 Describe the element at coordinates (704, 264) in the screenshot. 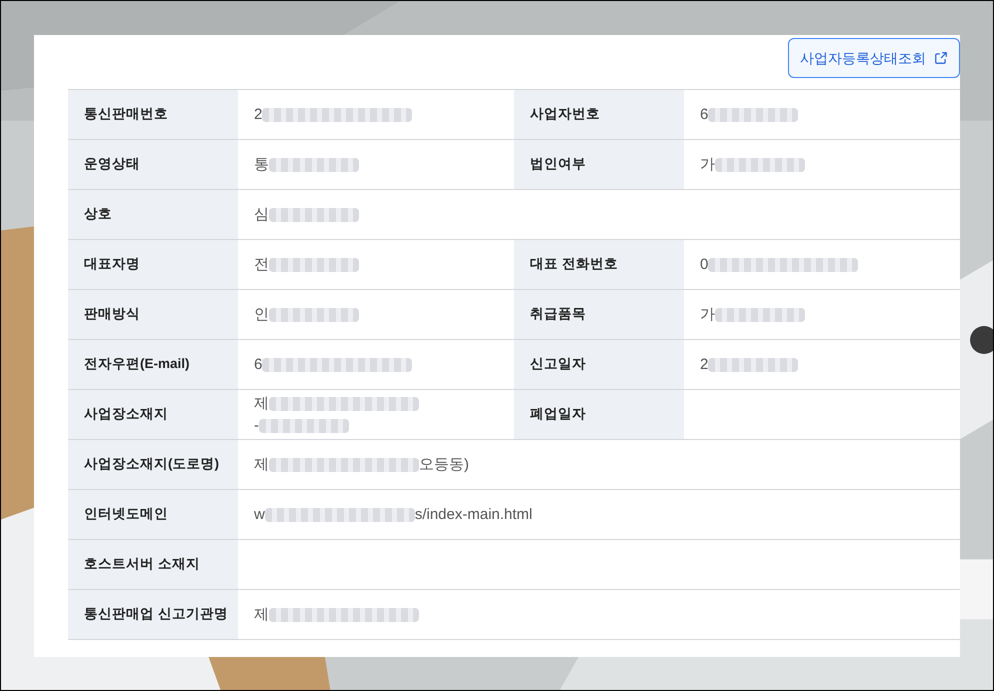

I see `value-text: 0` at that location.